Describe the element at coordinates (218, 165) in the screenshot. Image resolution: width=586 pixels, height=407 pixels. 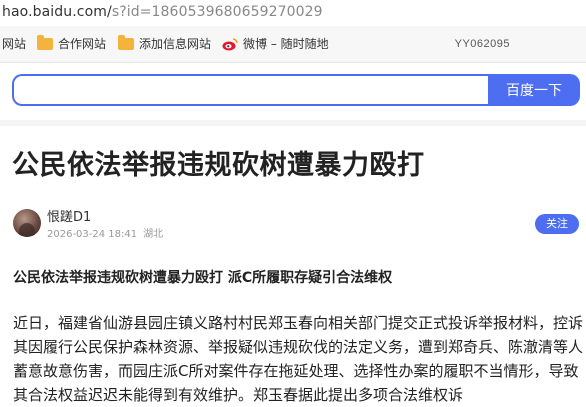
I see `article-title: 公民依法举报违规砍树遭暴力殴打` at that location.